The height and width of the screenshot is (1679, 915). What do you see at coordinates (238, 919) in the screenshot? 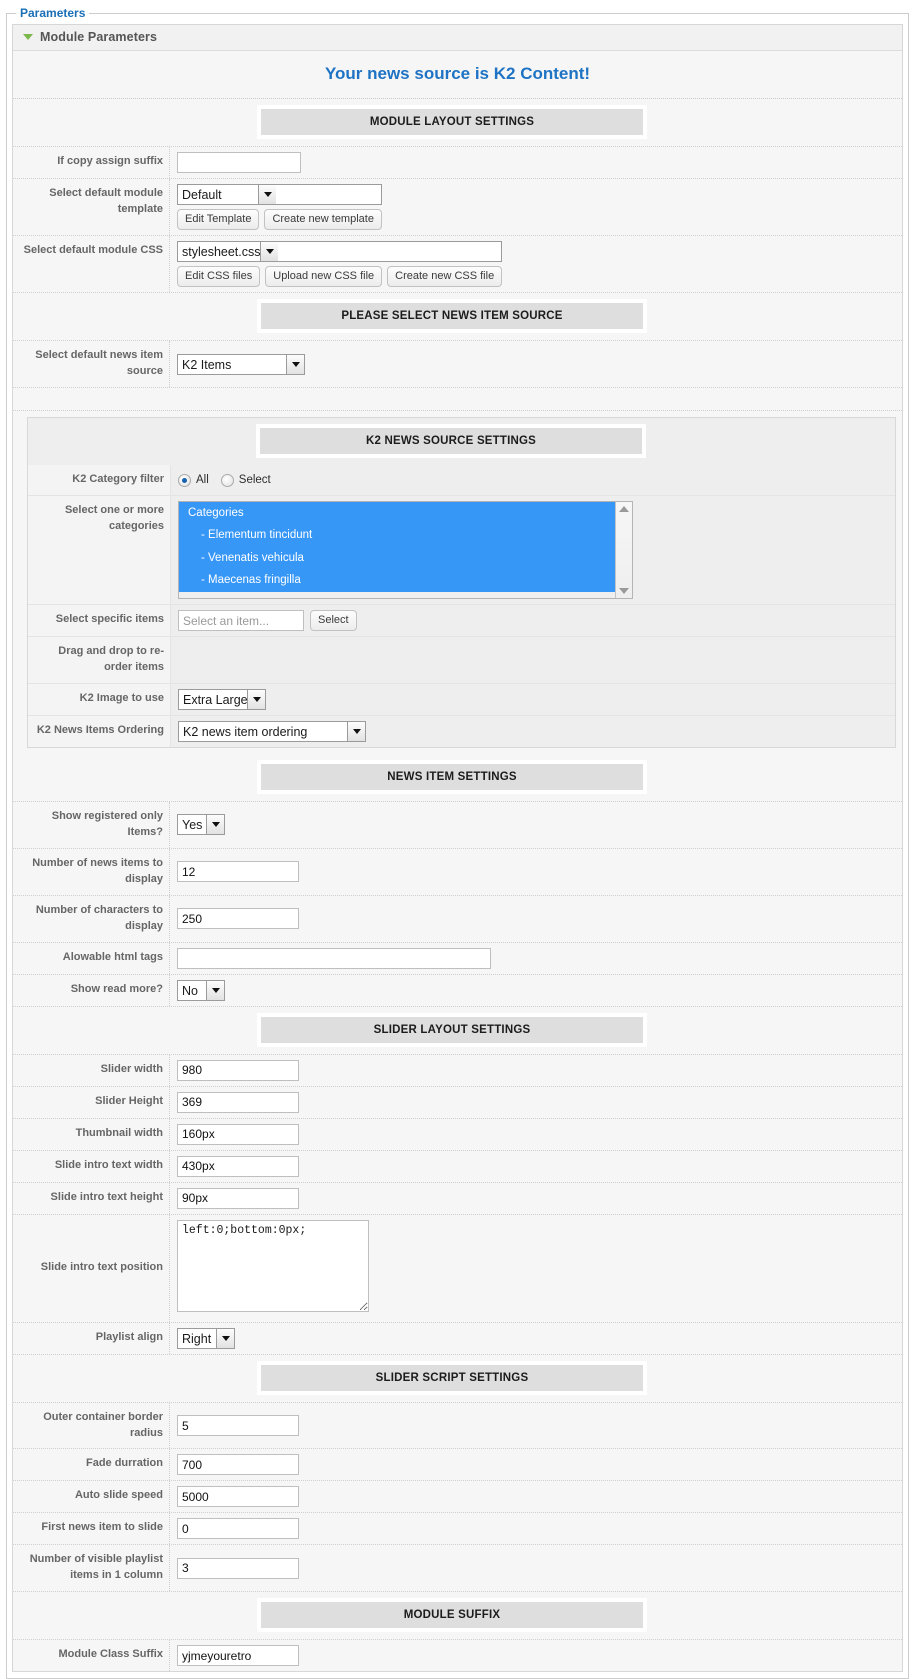
I see `num-chars-input` at bounding box center [238, 919].